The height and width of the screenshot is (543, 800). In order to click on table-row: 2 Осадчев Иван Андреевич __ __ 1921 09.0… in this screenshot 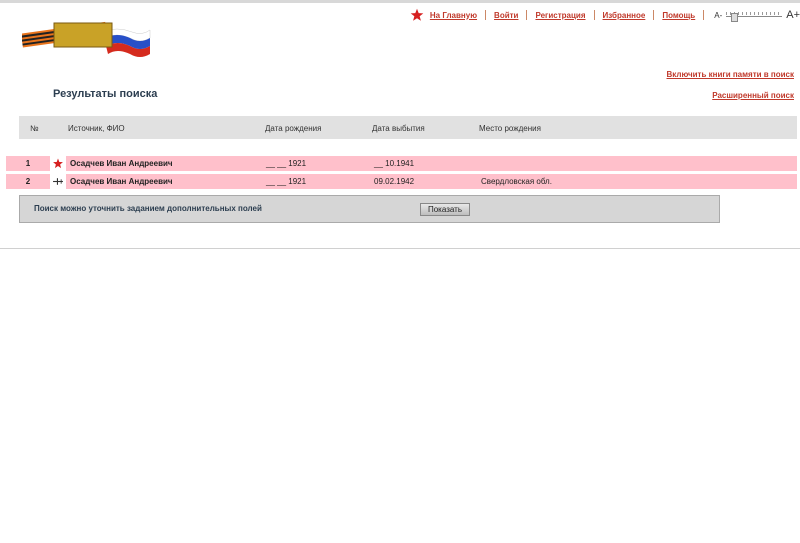, I will do `click(401, 181)`.